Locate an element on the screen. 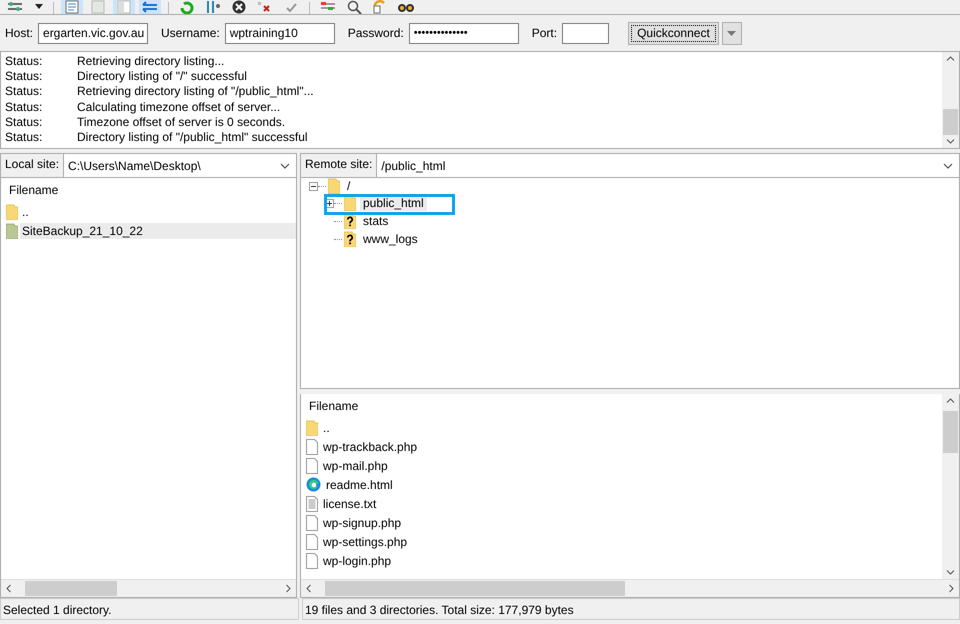 This screenshot has width=960, height=624. refresh-icon is located at coordinates (187, 7).